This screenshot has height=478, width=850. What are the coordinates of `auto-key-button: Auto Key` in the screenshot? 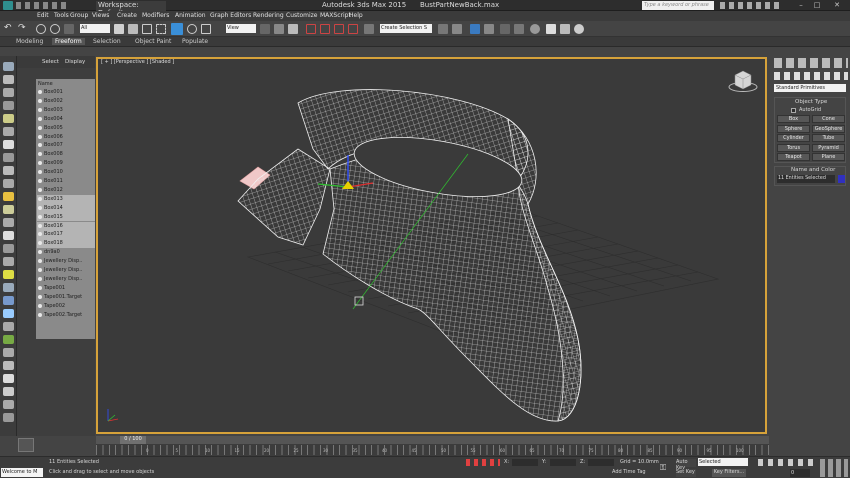 It's located at (686, 465).